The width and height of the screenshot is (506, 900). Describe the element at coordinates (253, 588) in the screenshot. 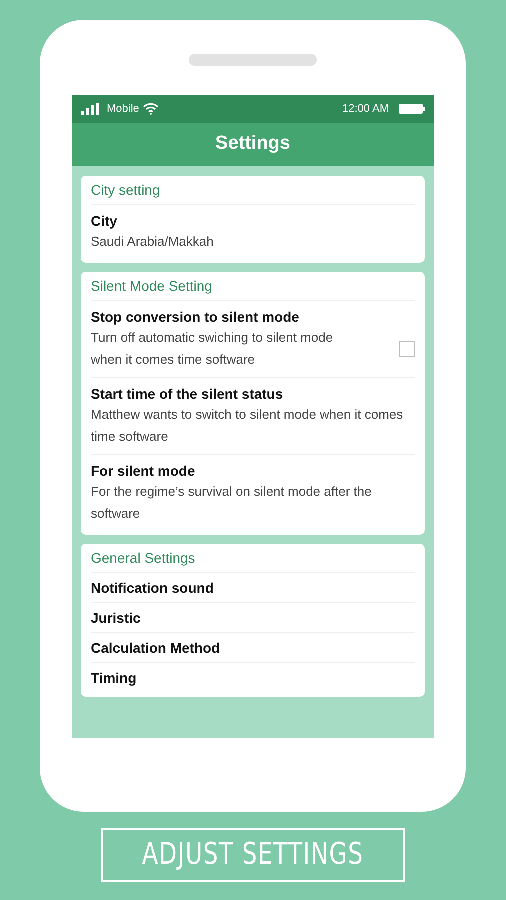

I see `settings-row: Notification sound` at that location.